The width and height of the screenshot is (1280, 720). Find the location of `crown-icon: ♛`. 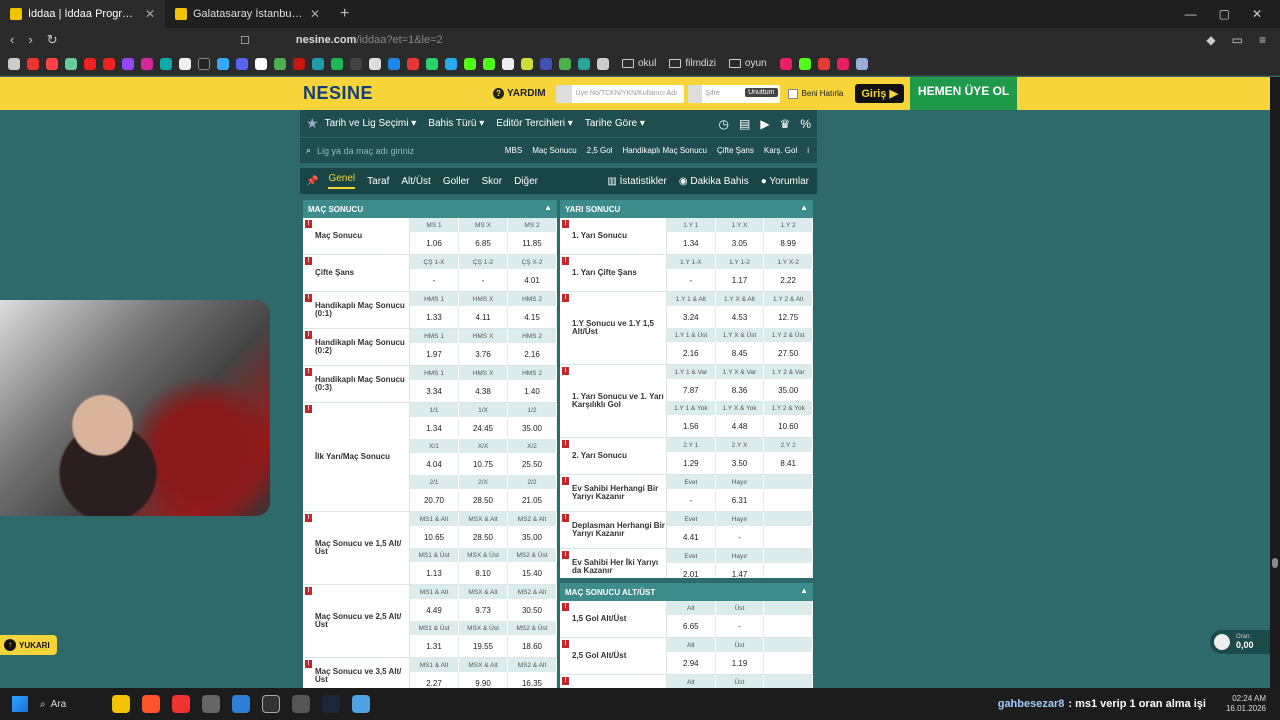

crown-icon: ♛ is located at coordinates (785, 124).